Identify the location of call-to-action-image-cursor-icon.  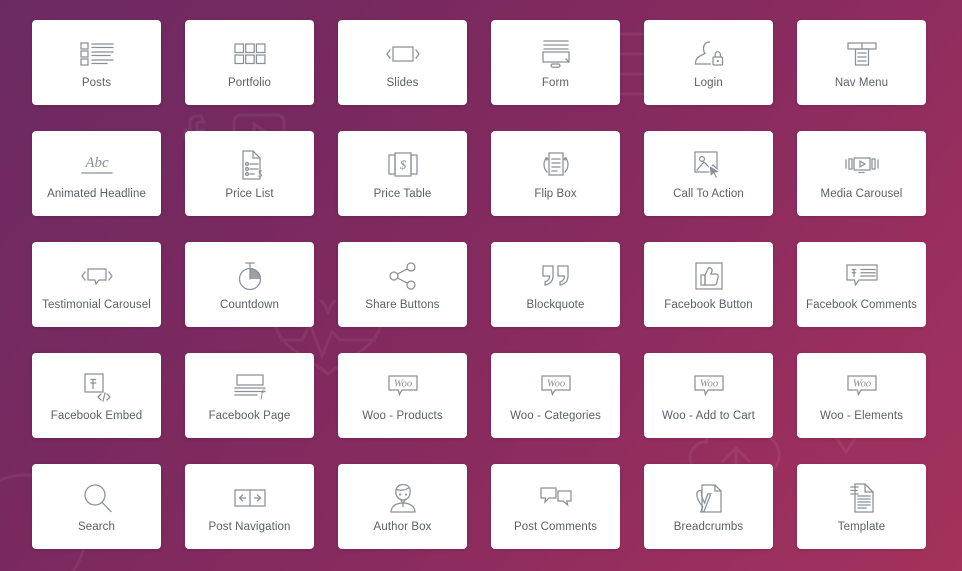
(708, 165).